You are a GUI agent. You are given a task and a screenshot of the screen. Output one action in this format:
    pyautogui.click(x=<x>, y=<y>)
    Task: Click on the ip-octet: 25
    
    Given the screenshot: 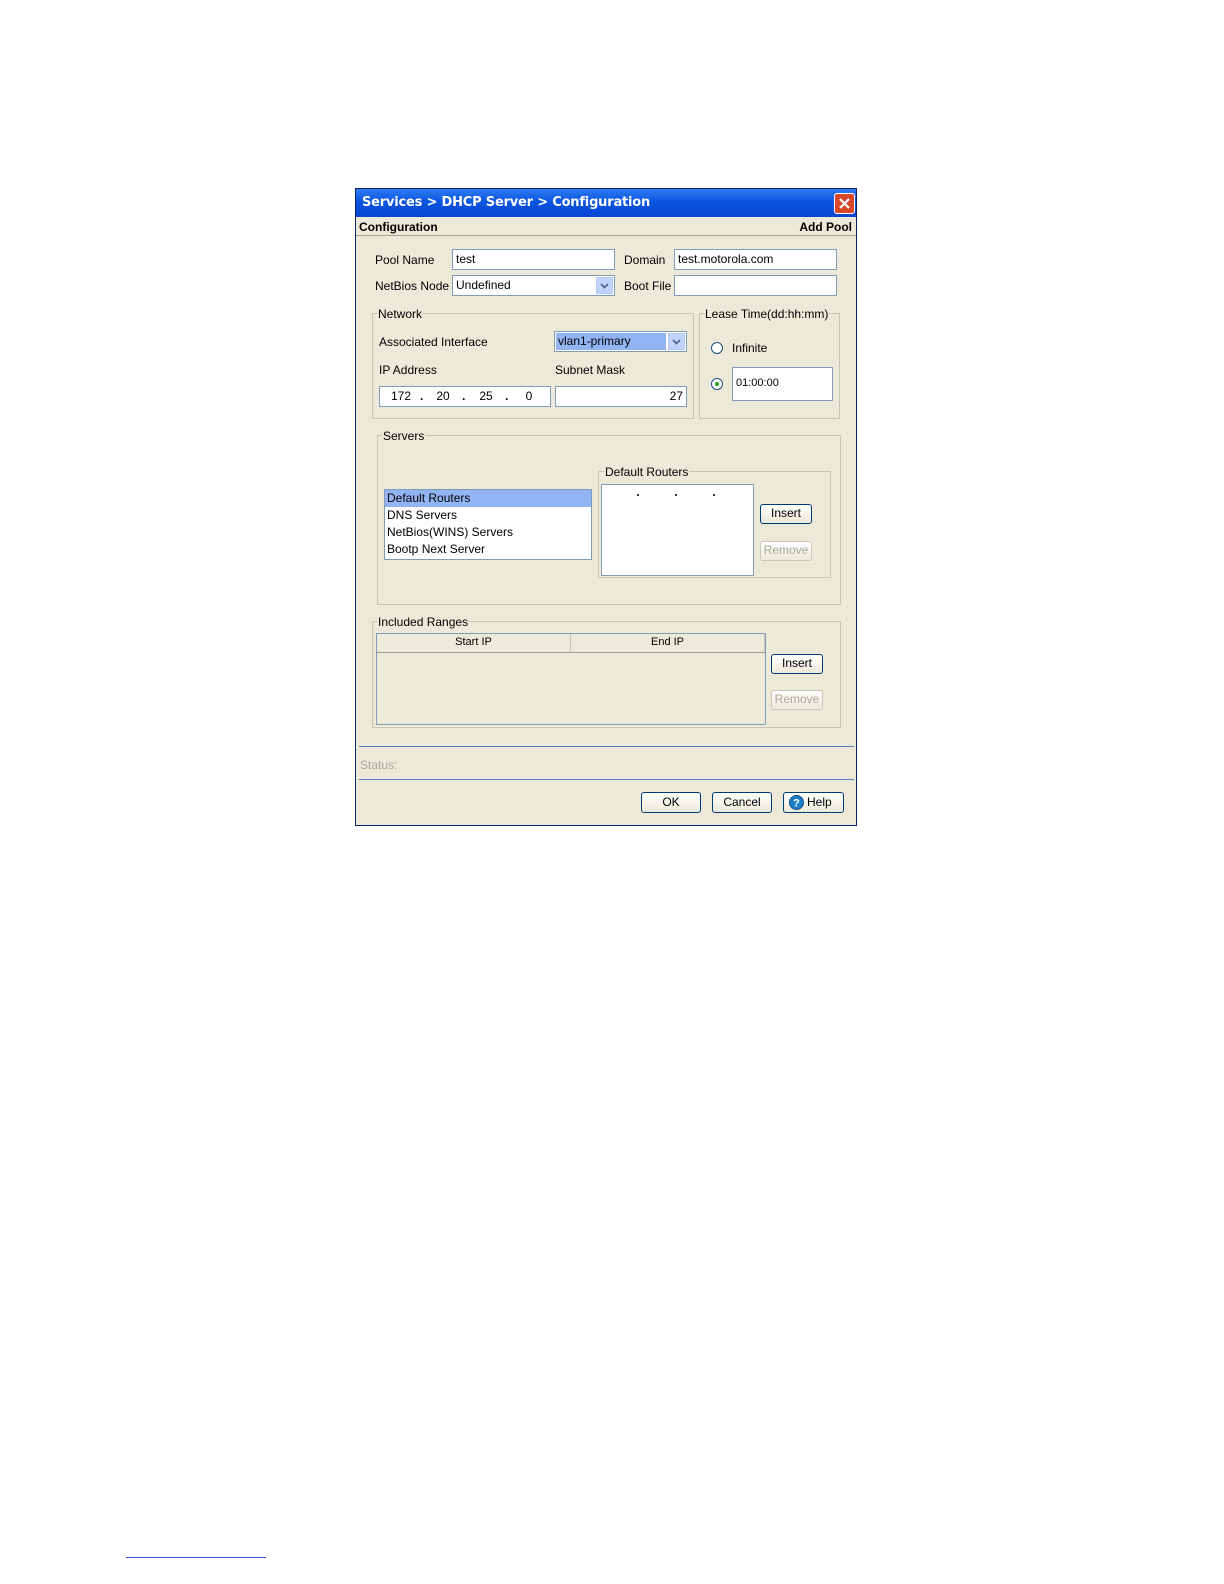 What is the action you would take?
    pyautogui.click(x=486, y=396)
    